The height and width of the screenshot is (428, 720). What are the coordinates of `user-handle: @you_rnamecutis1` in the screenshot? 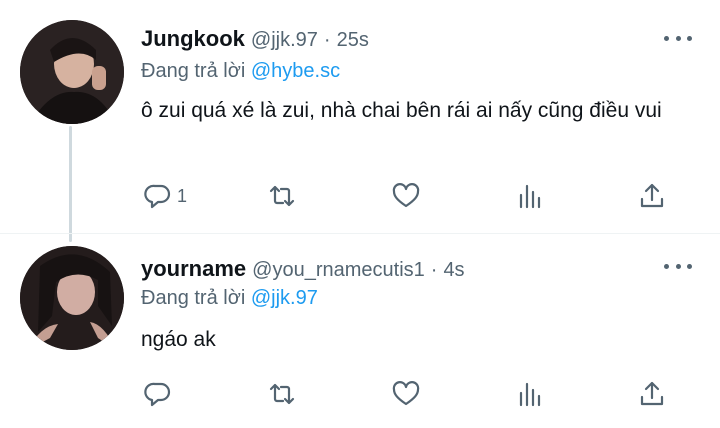 It's located at (338, 270).